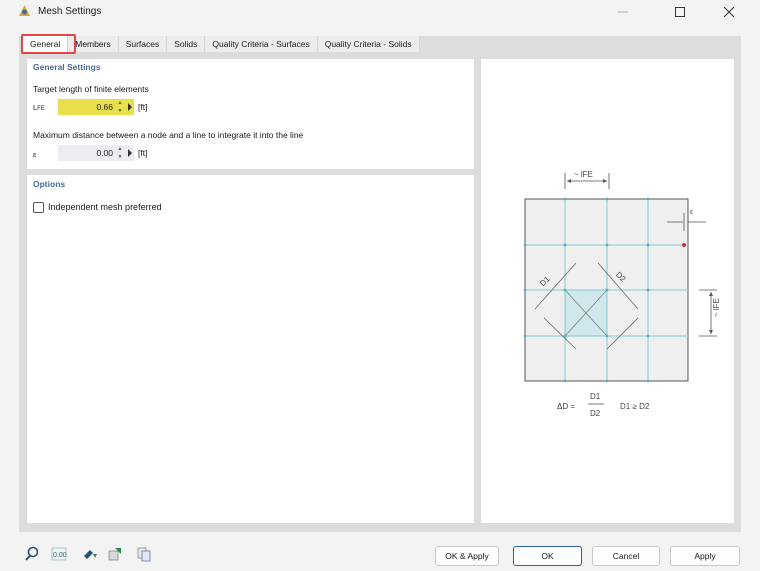 This screenshot has width=760, height=571. What do you see at coordinates (705, 556) in the screenshot?
I see `apply-button: Apply` at bounding box center [705, 556].